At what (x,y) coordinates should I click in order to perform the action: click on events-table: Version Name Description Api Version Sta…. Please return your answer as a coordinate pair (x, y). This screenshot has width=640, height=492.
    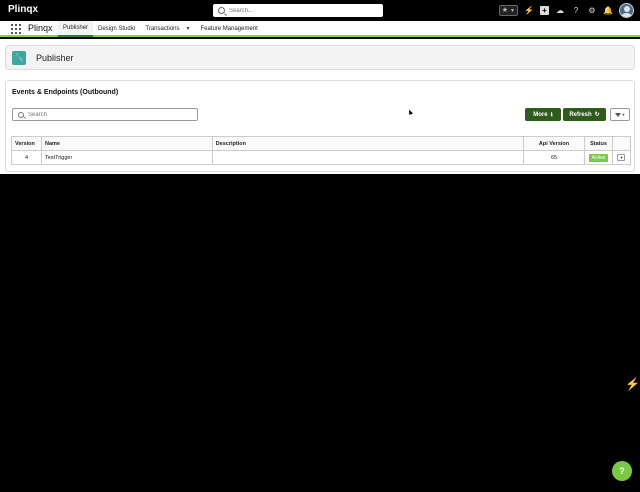
    Looking at the image, I should click on (321, 150).